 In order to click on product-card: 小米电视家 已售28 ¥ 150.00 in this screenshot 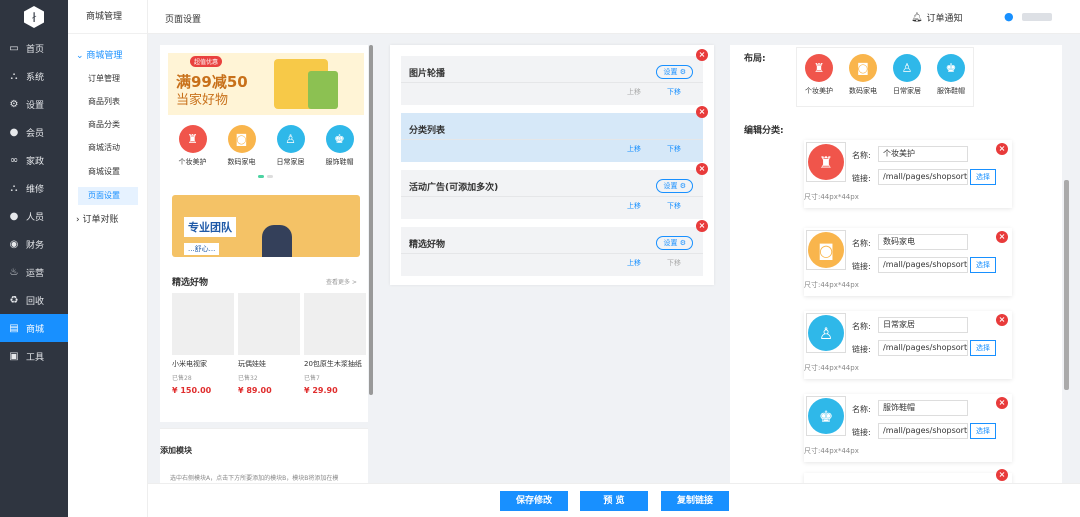, I will do `click(203, 344)`.